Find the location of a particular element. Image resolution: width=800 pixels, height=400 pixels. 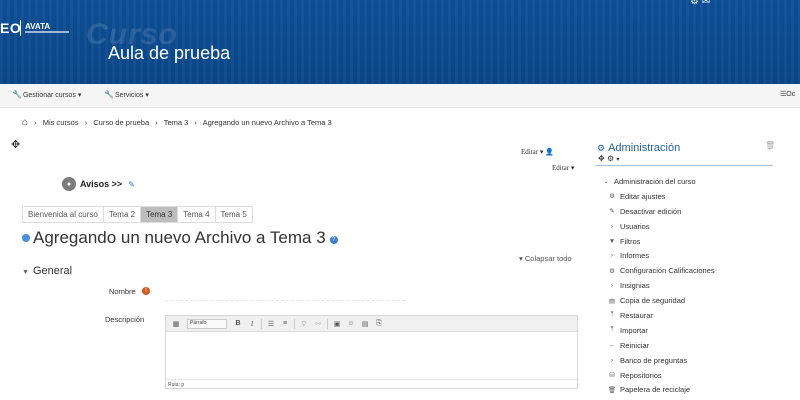

admin-item-recycle-bin: 🗑 Papelera de reciclaje is located at coordinates (684, 389).